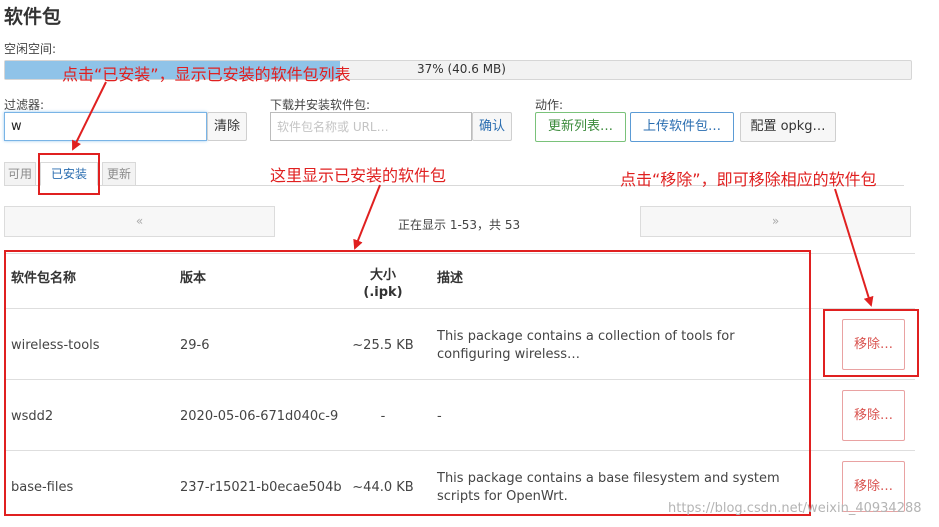 Image resolution: width=939 pixels, height=527 pixels. What do you see at coordinates (795, 508) in the screenshot?
I see `watermark: https://blog.csdn.net/weixin_40934288` at bounding box center [795, 508].